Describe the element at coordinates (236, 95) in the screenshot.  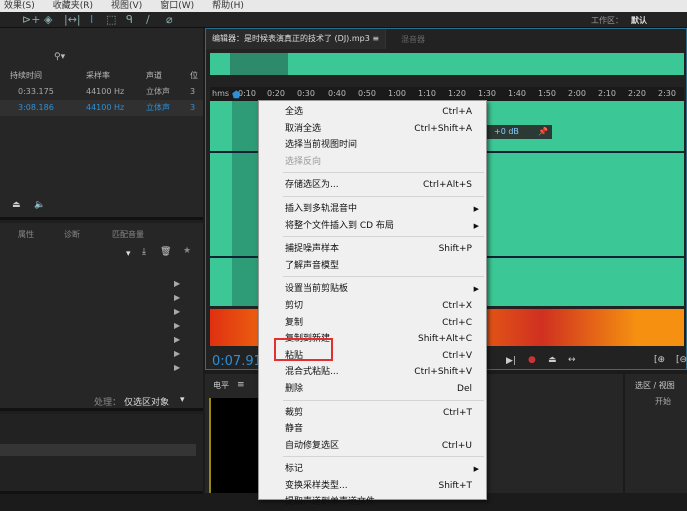
I see `playhead-icon: ⬟` at that location.